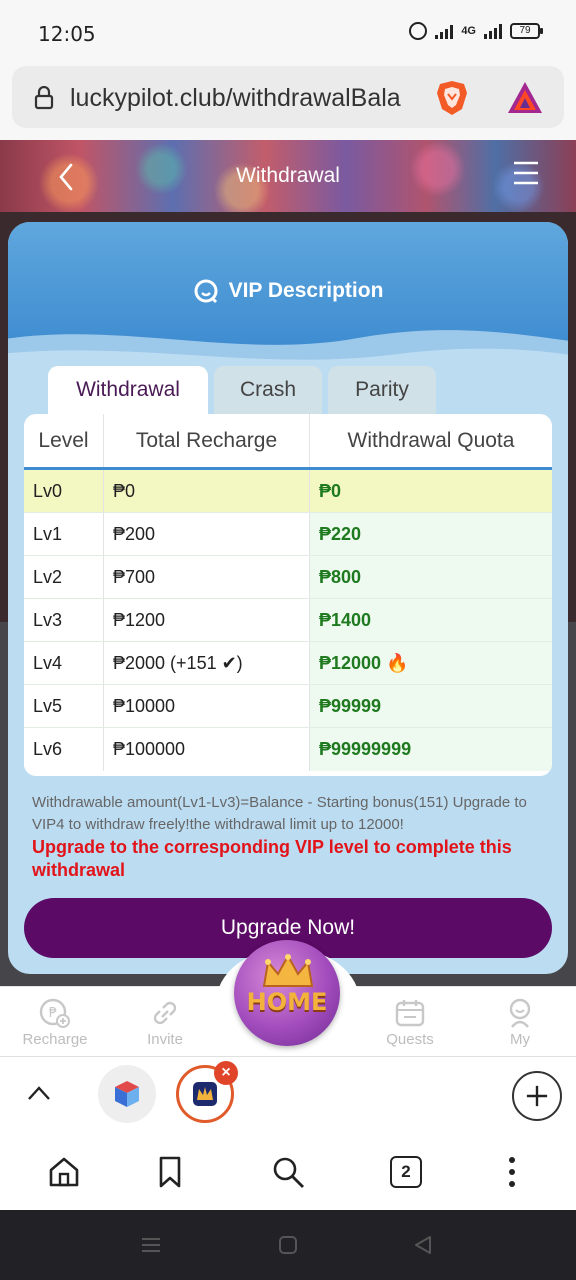  What do you see at coordinates (330, 490) in the screenshot?
I see `cell-quota: ₱0` at bounding box center [330, 490].